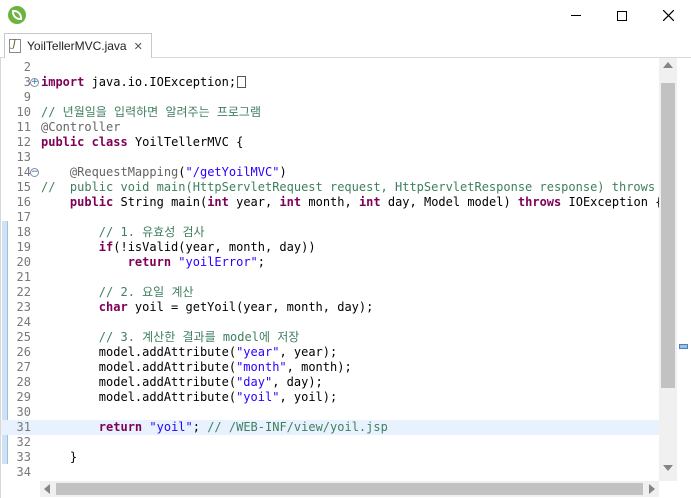 The image size is (691, 498). Describe the element at coordinates (27, 82) in the screenshot. I see `line-number: 3` at that location.